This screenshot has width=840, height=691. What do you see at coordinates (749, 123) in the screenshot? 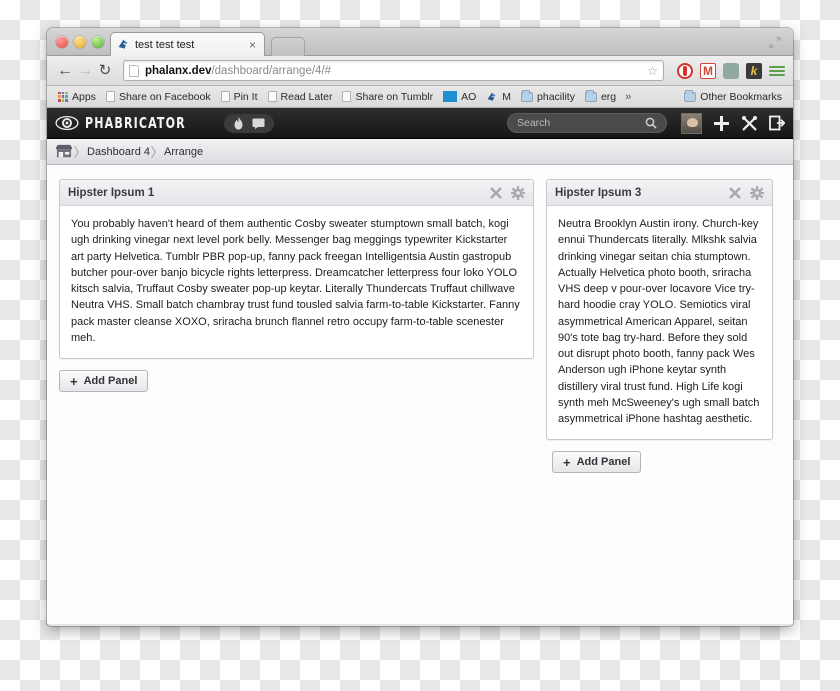
I see `tools-icon` at bounding box center [749, 123].